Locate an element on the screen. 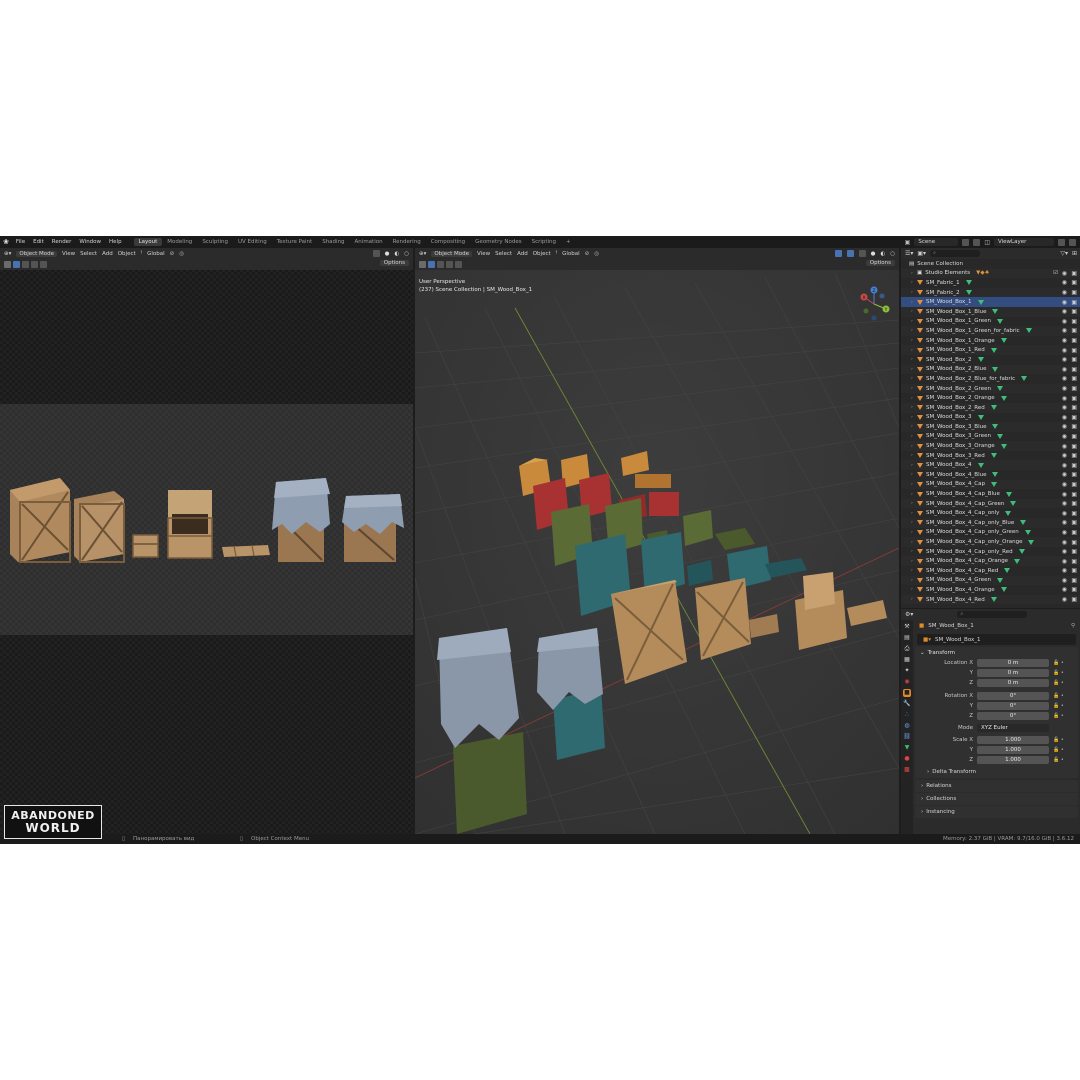 This screenshot has height=1080, width=1080. collections-panel: › Collections is located at coordinates (996, 799).